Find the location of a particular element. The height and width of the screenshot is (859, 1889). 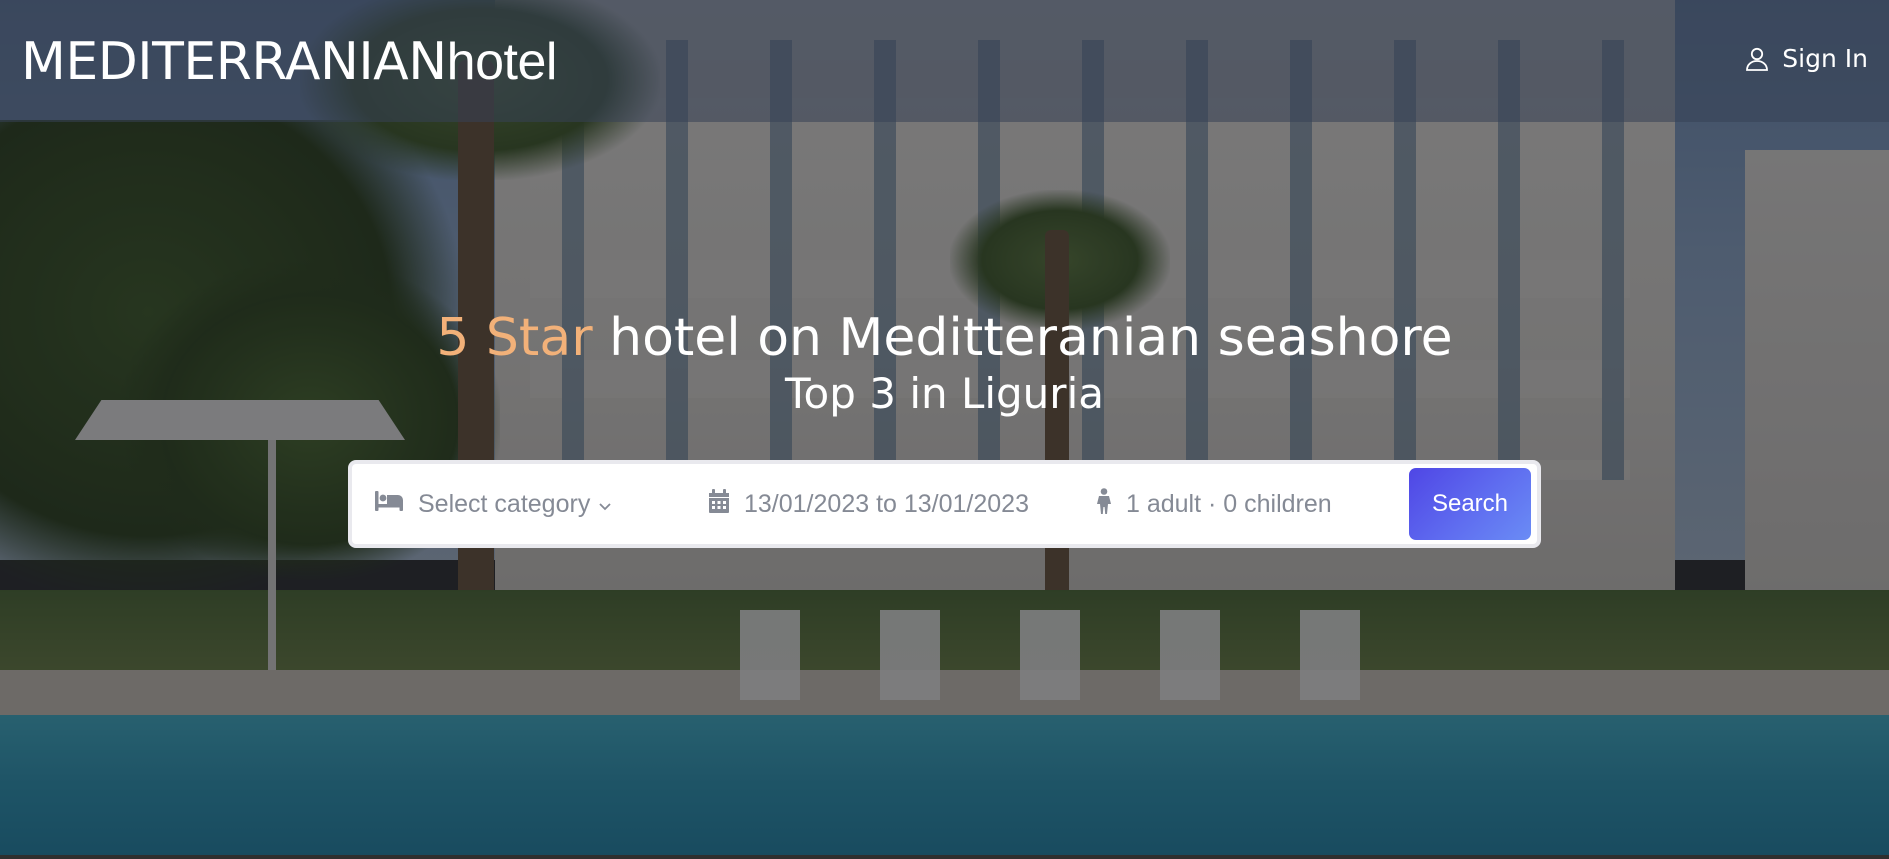

calendar-icon is located at coordinates (719, 504).